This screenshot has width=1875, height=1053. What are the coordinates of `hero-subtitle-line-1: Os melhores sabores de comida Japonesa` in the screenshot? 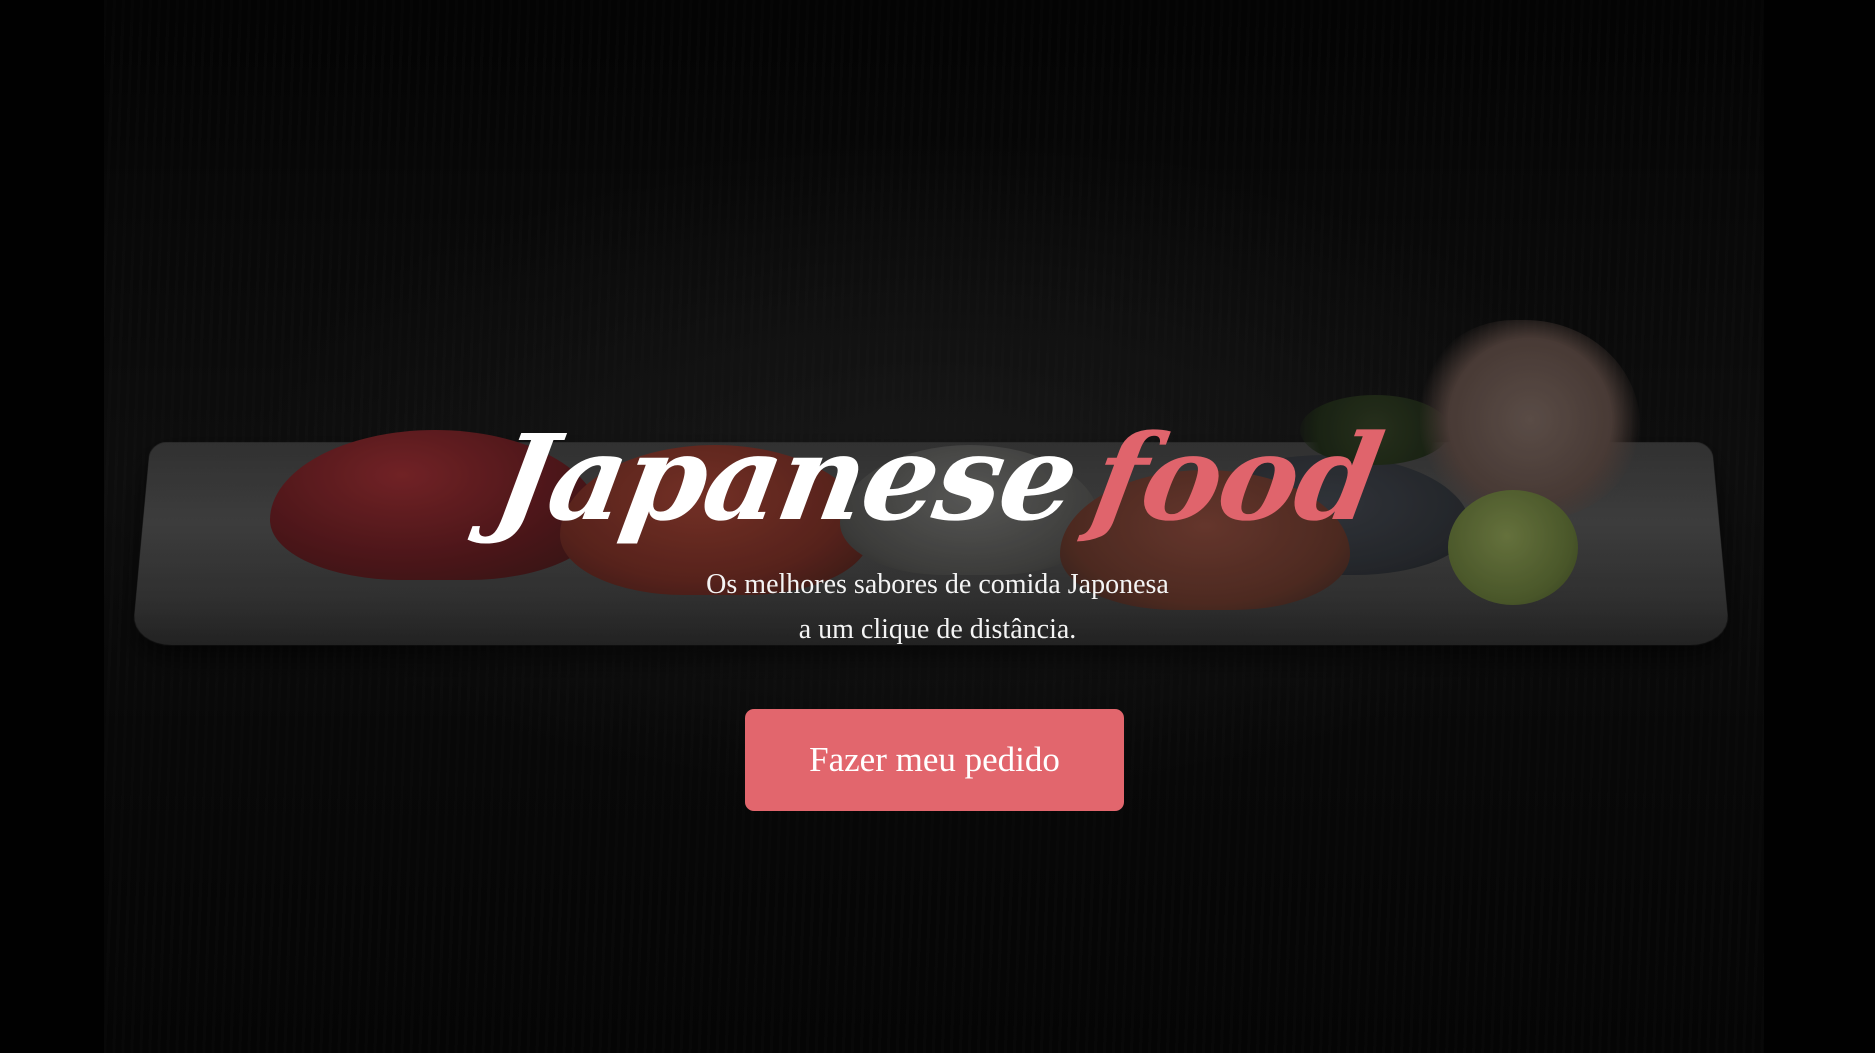 It's located at (937, 584).